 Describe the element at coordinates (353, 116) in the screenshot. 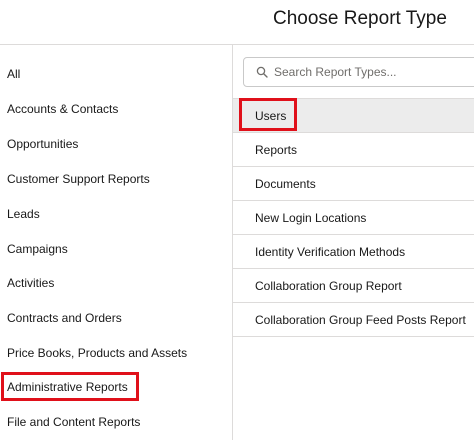

I see `report-type-users: Users` at that location.